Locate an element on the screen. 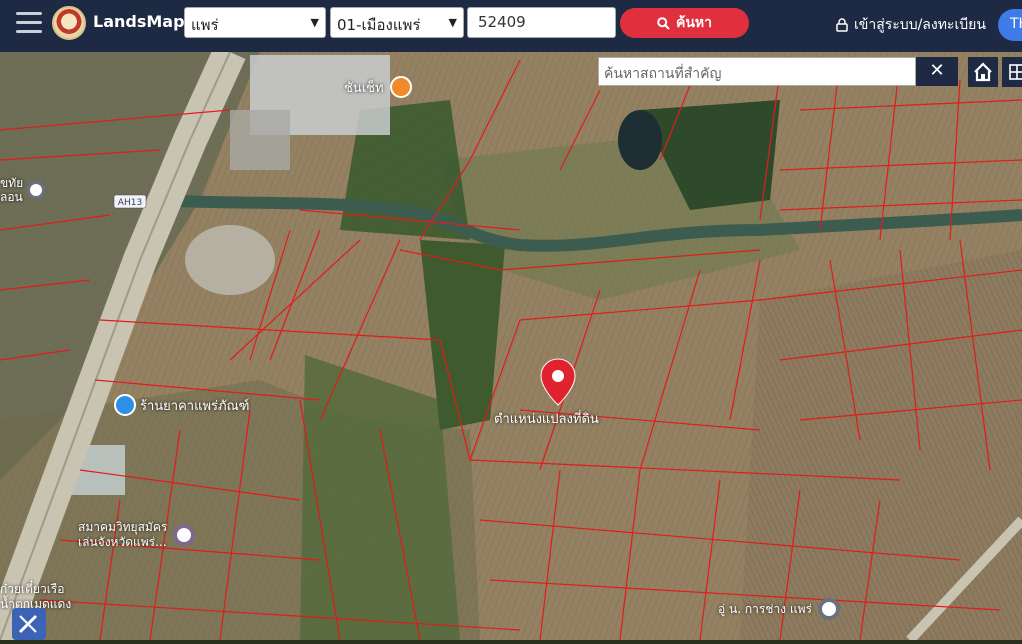 Image resolution: width=1022 pixels, height=644 pixels. restaurant-icon is located at coordinates (400, 87).